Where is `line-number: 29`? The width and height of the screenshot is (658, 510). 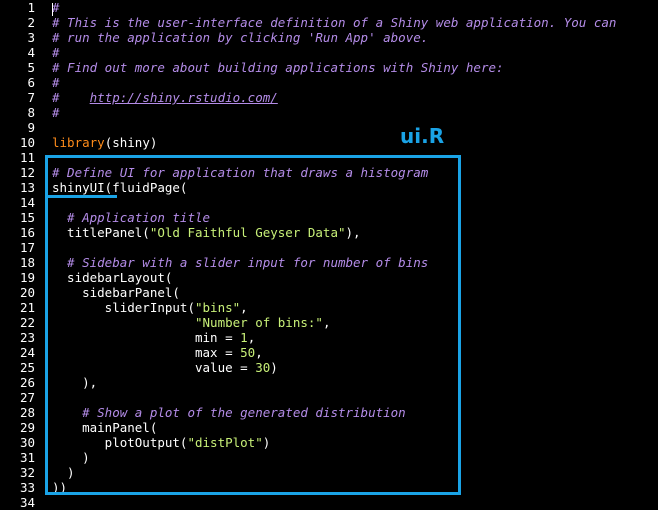 line-number: 29 is located at coordinates (27, 427).